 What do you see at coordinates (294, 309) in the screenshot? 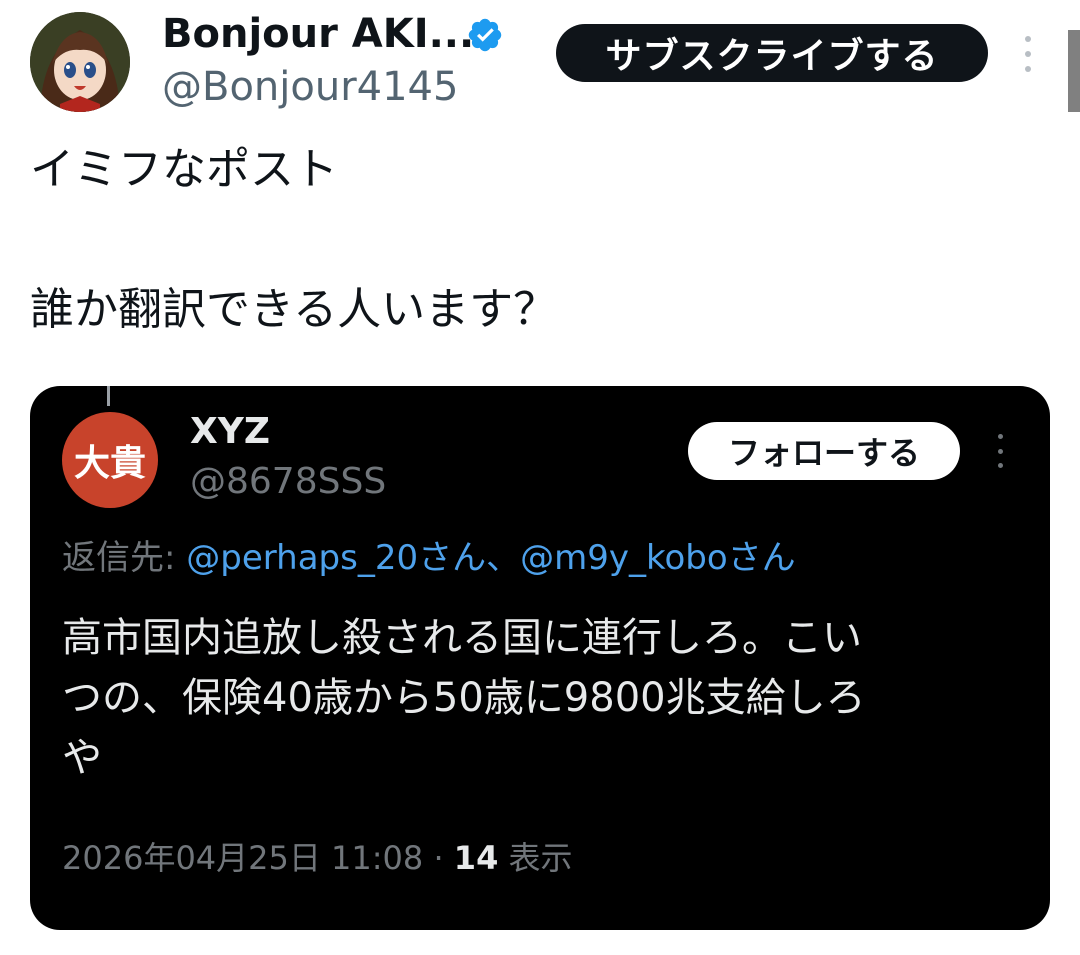
I see `post-text-line: 誰か翻訳できる人います？` at bounding box center [294, 309].